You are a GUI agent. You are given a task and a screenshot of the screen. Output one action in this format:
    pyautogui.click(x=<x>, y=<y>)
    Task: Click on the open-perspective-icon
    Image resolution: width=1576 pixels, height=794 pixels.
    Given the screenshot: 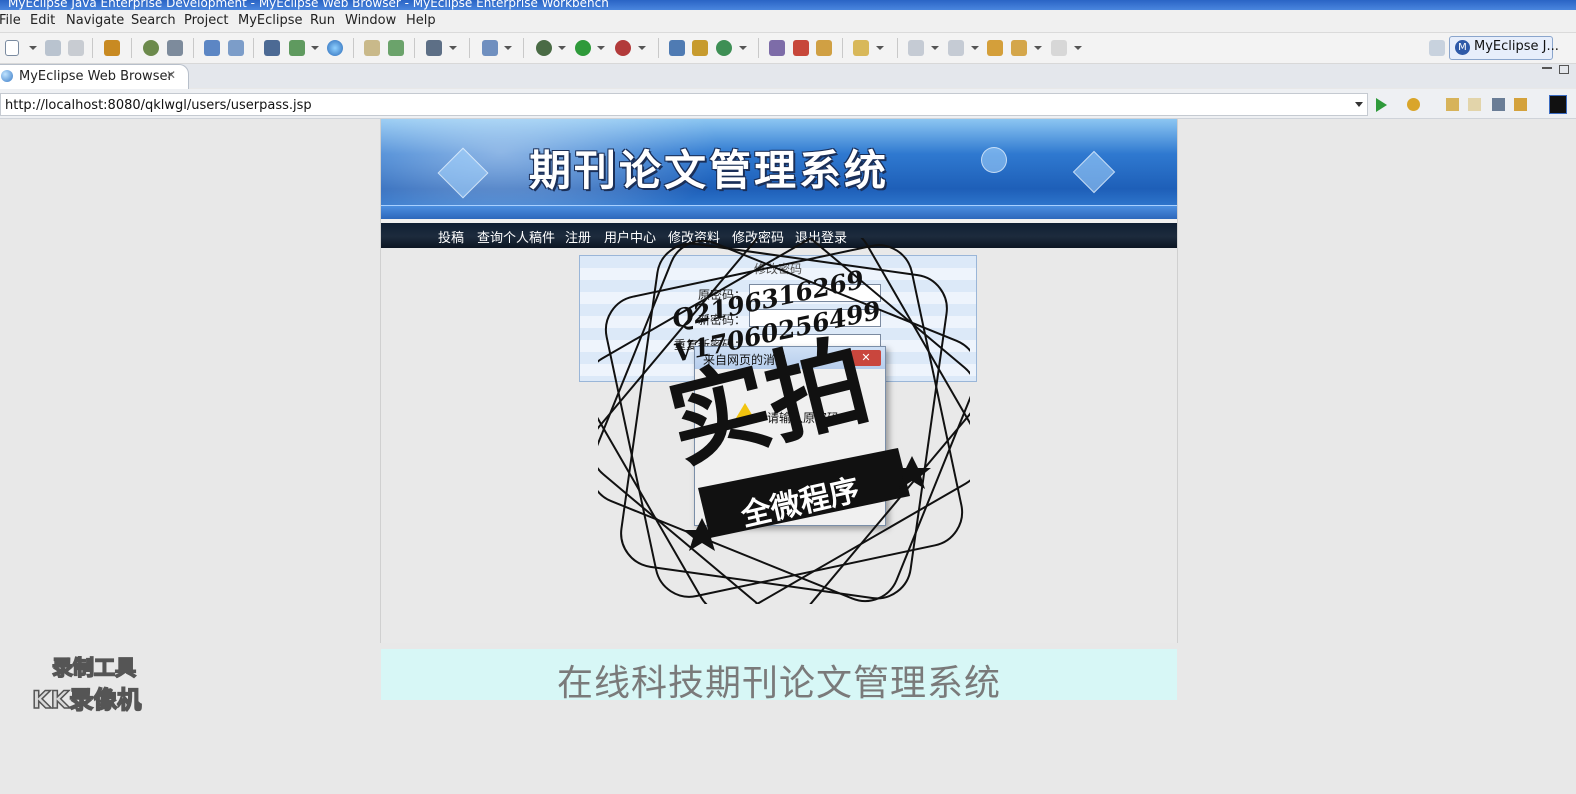 What is the action you would take?
    pyautogui.click(x=824, y=48)
    